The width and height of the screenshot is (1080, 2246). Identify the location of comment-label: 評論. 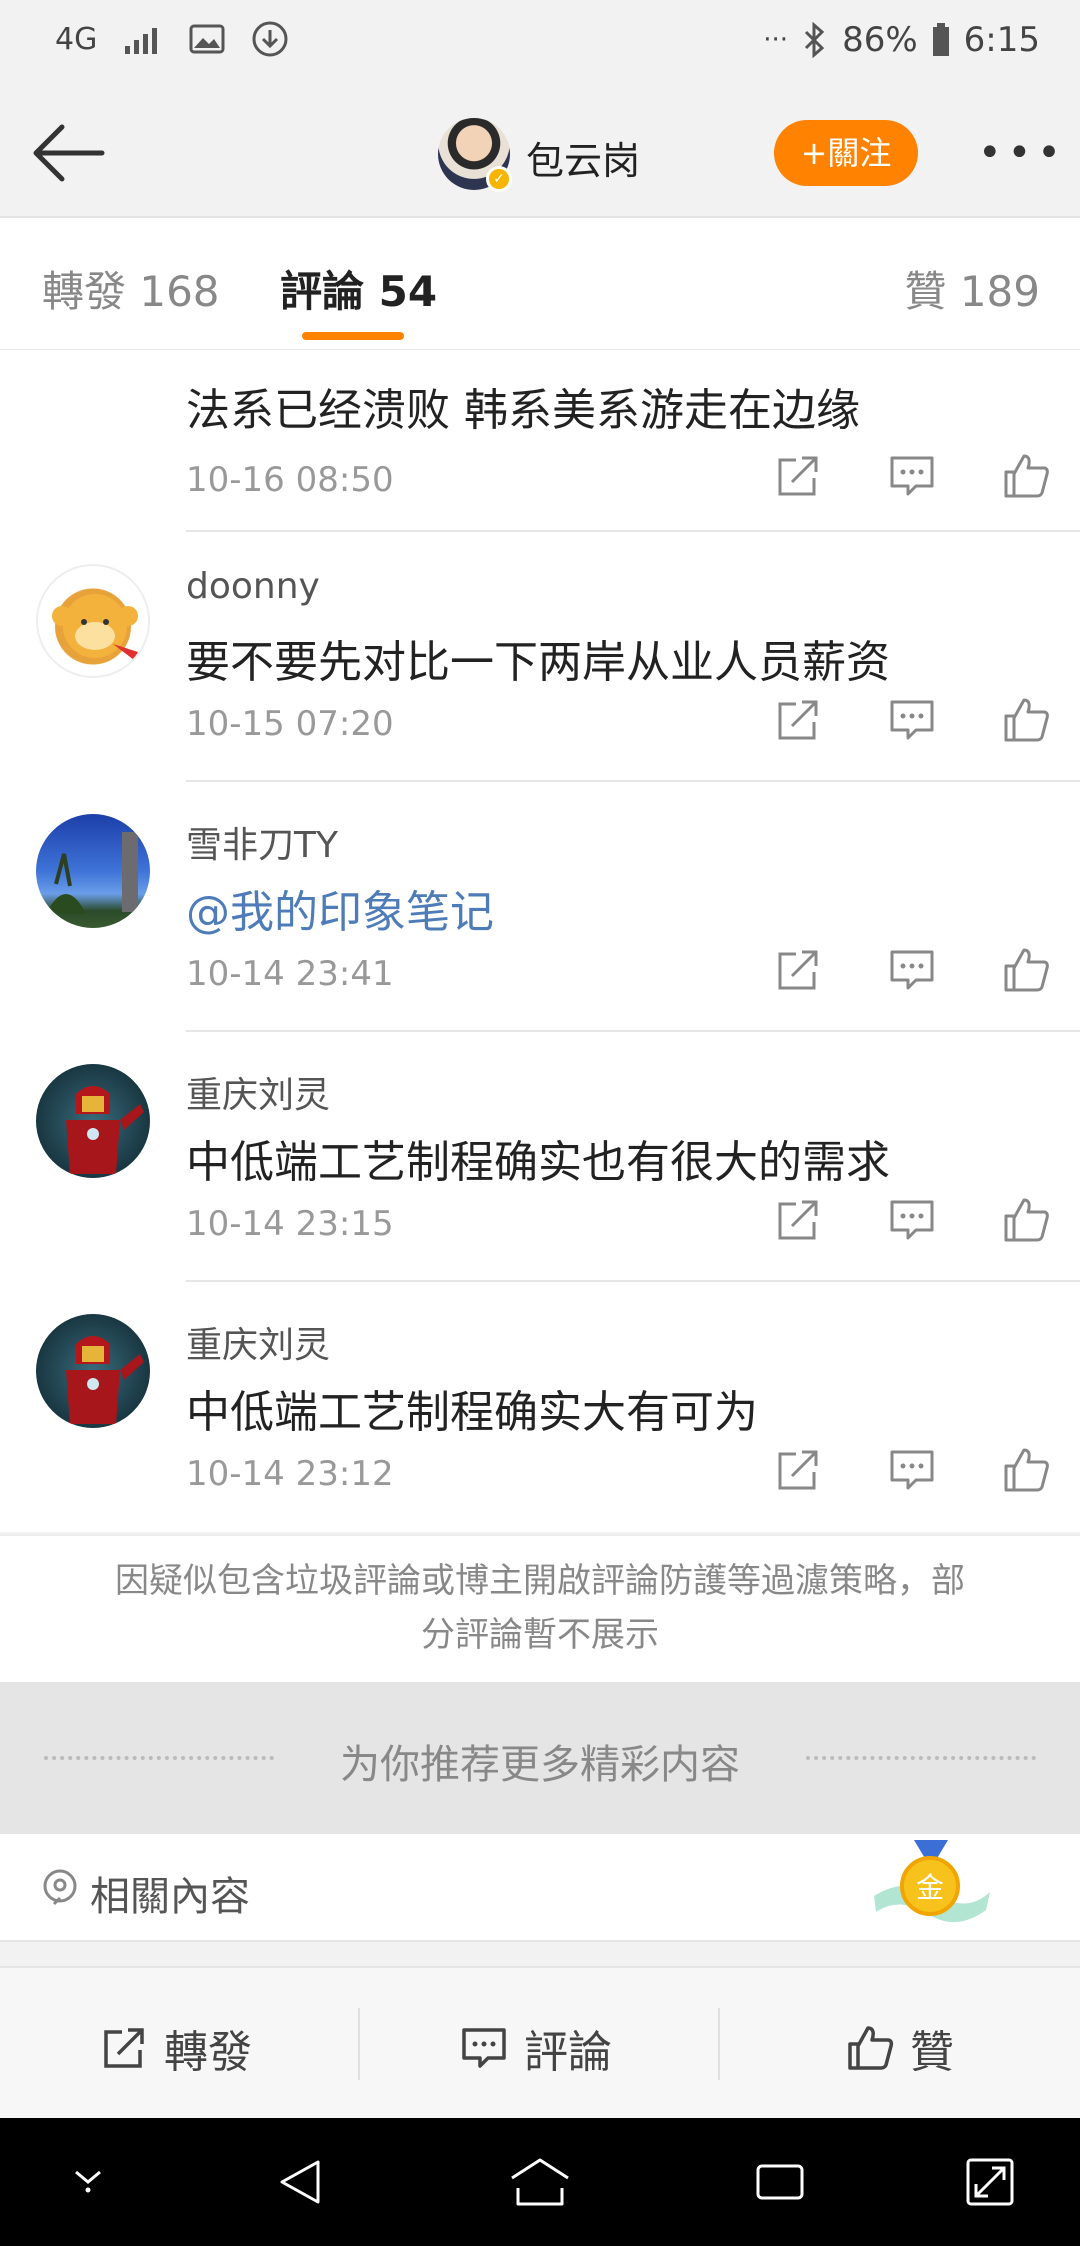
(568, 2052).